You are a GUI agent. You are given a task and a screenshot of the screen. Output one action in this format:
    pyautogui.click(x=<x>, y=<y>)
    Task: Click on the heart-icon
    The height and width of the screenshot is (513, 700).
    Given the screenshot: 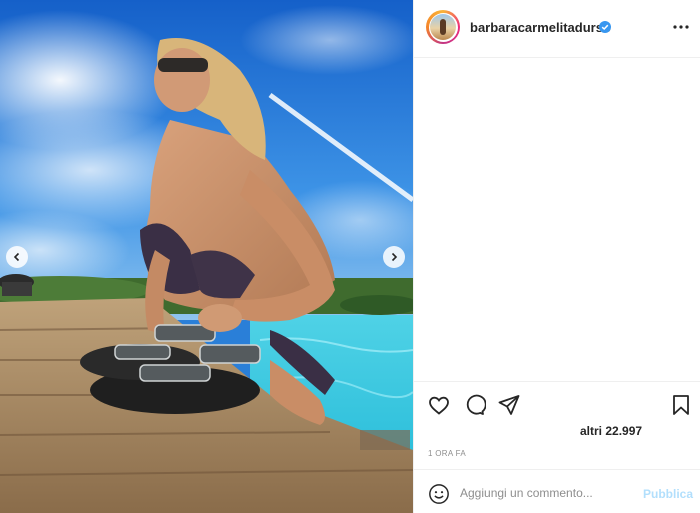 What is the action you would take?
    pyautogui.click(x=439, y=405)
    